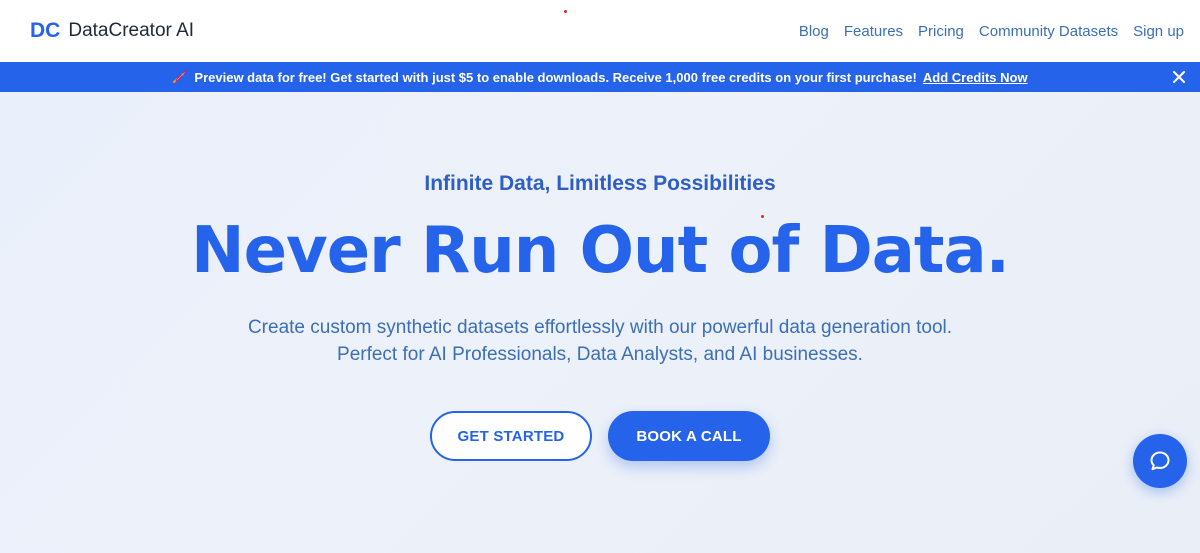  I want to click on hero-buttons: GET STARTED BOOK A CALL, so click(600, 436).